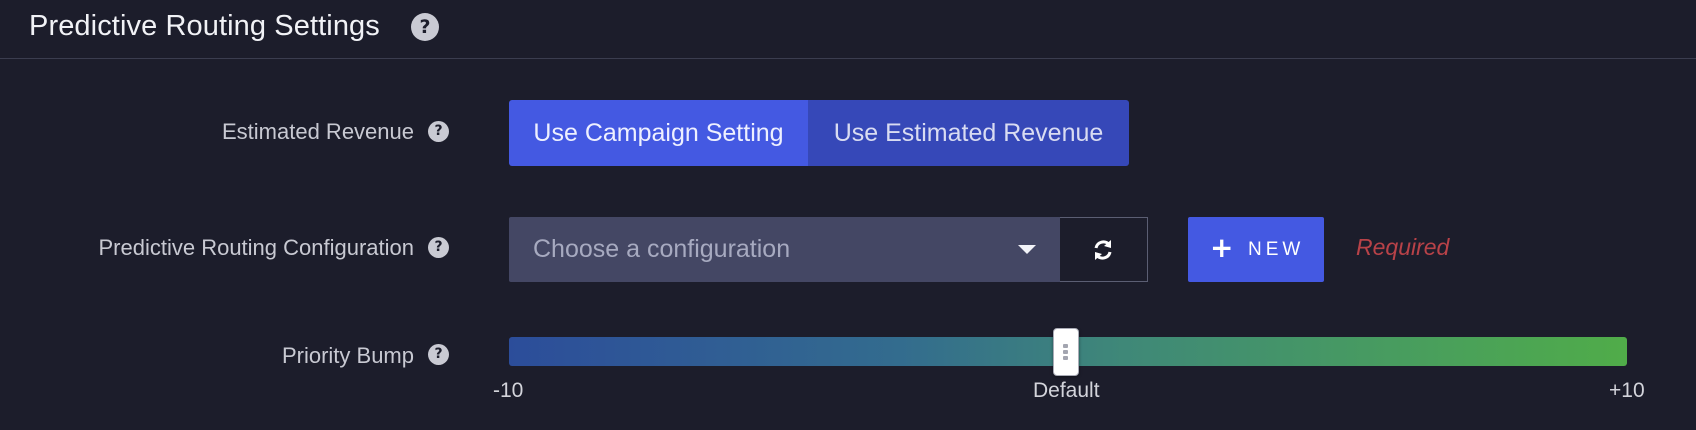  Describe the element at coordinates (318, 131) in the screenshot. I see `estimated-revenue-label: Estimated Revenue` at that location.